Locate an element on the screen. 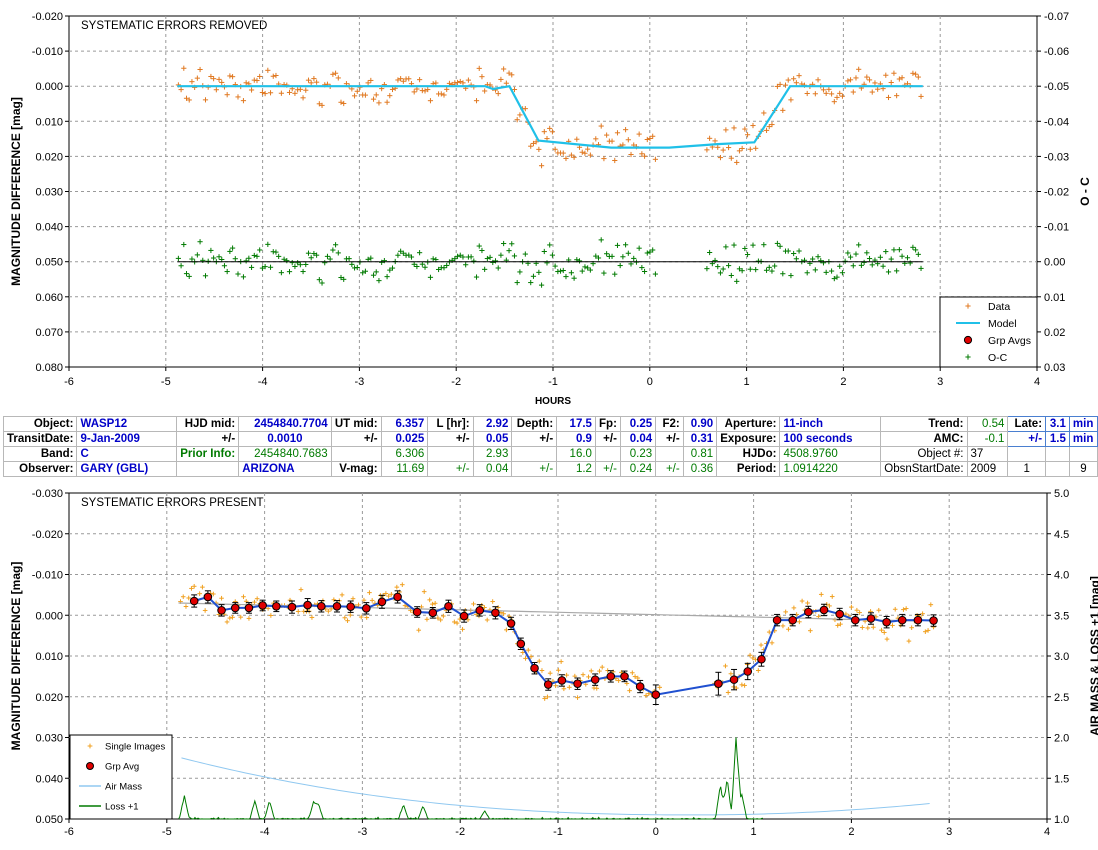 The image size is (1098, 850). object-value: WASP12 is located at coordinates (127, 424).